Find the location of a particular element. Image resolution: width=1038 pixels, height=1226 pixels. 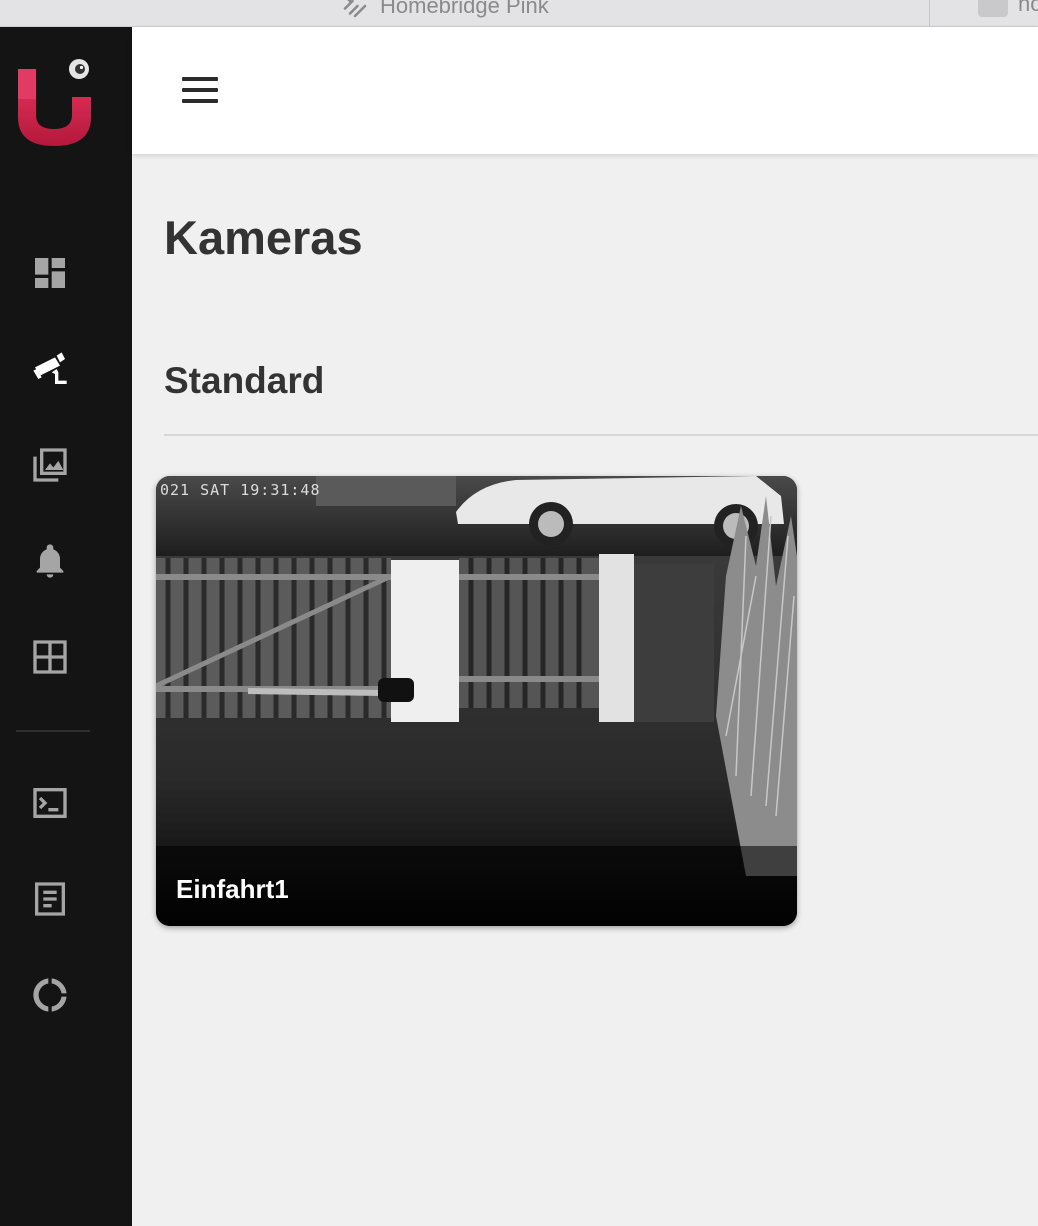

dashboard-icon is located at coordinates (50, 273).